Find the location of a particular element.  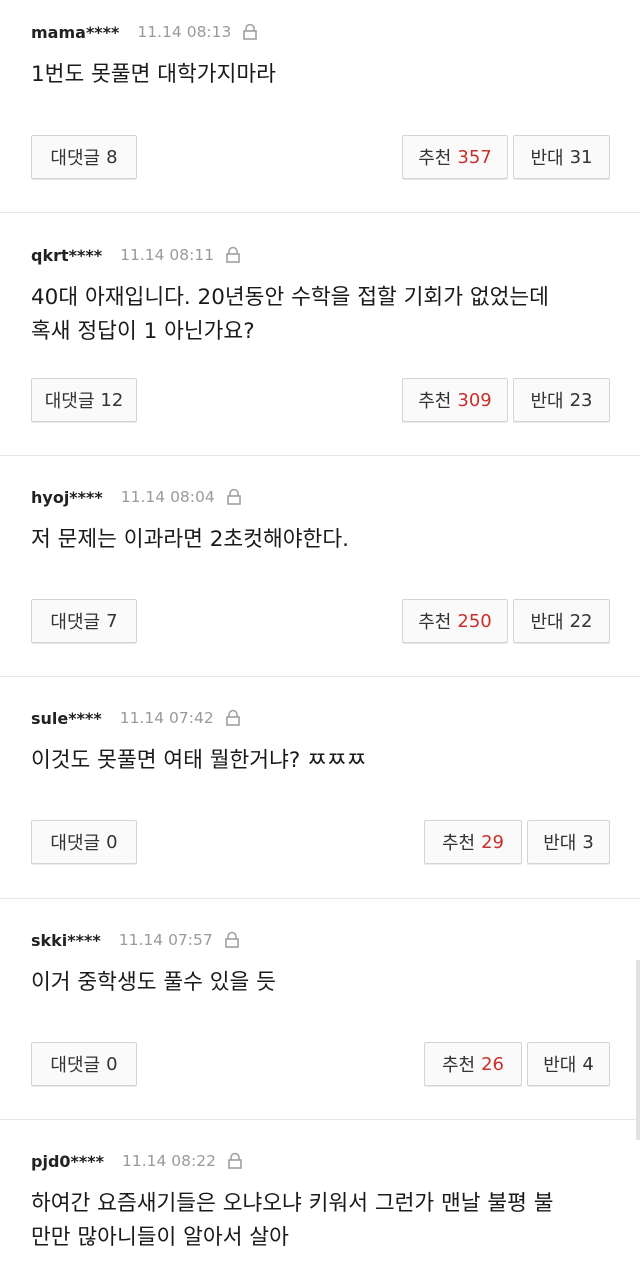

comment-text-line: 혹새 정답이 1 아닌가요? is located at coordinates (143, 331).